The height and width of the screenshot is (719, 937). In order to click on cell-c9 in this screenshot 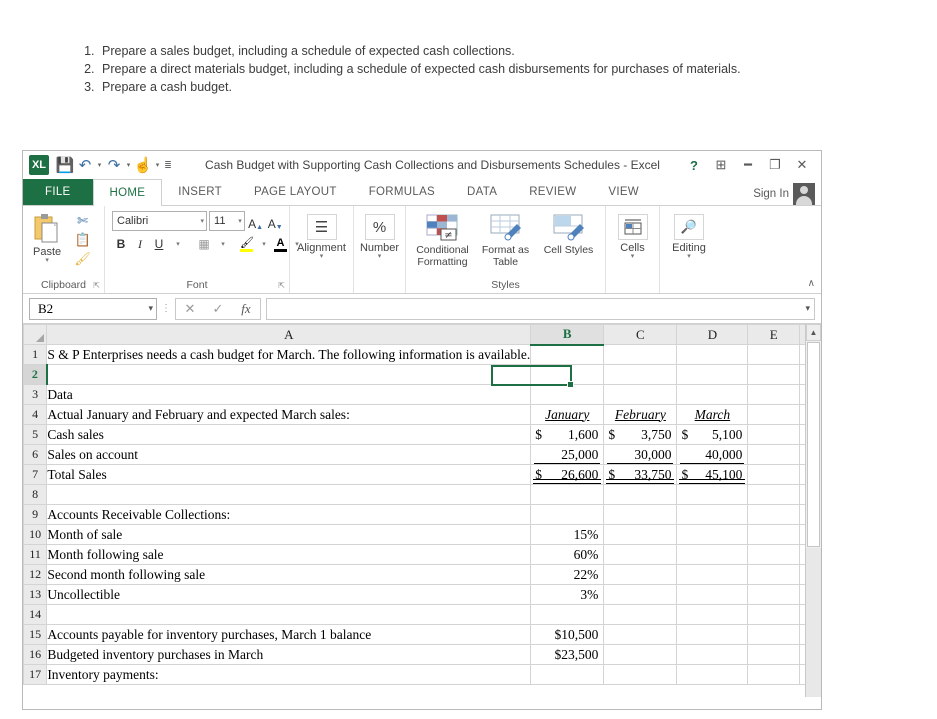, I will do `click(640, 514)`.